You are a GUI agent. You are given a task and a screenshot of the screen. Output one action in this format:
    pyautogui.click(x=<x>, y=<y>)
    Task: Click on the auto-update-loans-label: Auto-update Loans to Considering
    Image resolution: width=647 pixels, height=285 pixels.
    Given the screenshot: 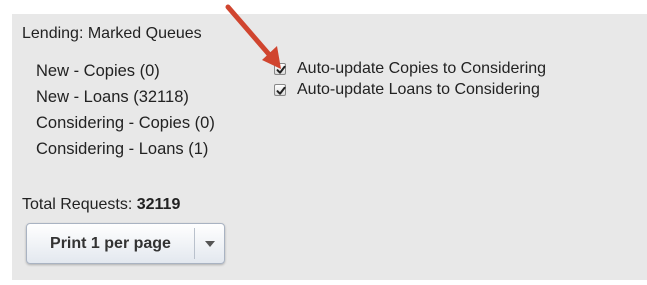 What is the action you would take?
    pyautogui.click(x=418, y=89)
    